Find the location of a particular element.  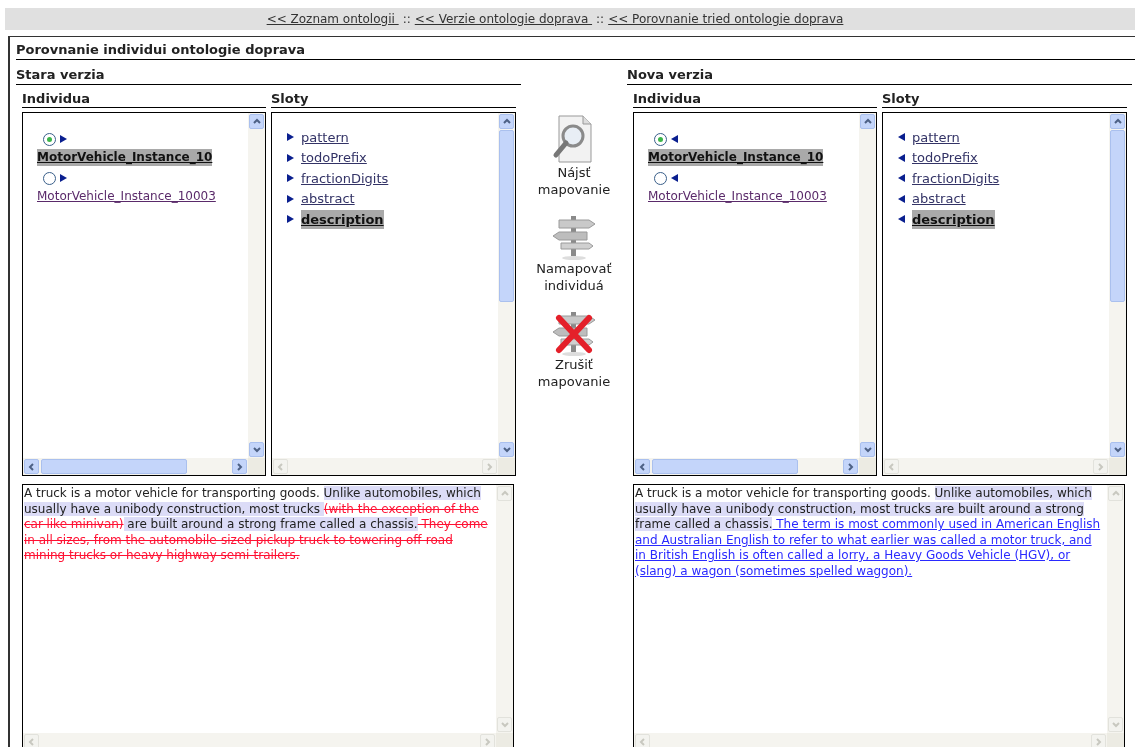

section-heading: Nova verzia is located at coordinates (879, 75).